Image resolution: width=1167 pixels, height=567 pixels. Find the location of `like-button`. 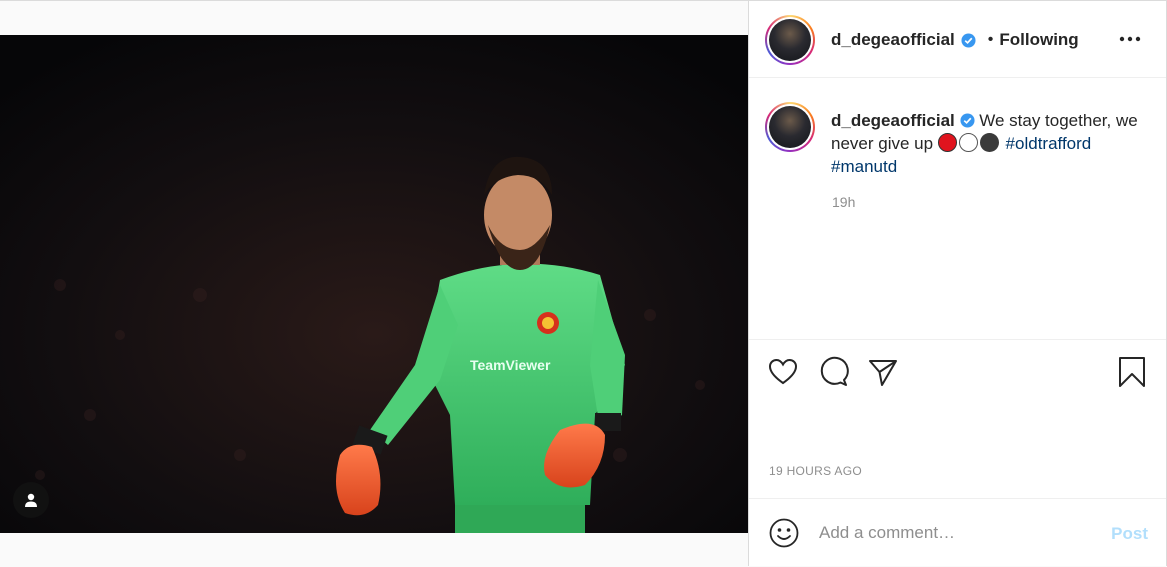

like-button is located at coordinates (783, 372).